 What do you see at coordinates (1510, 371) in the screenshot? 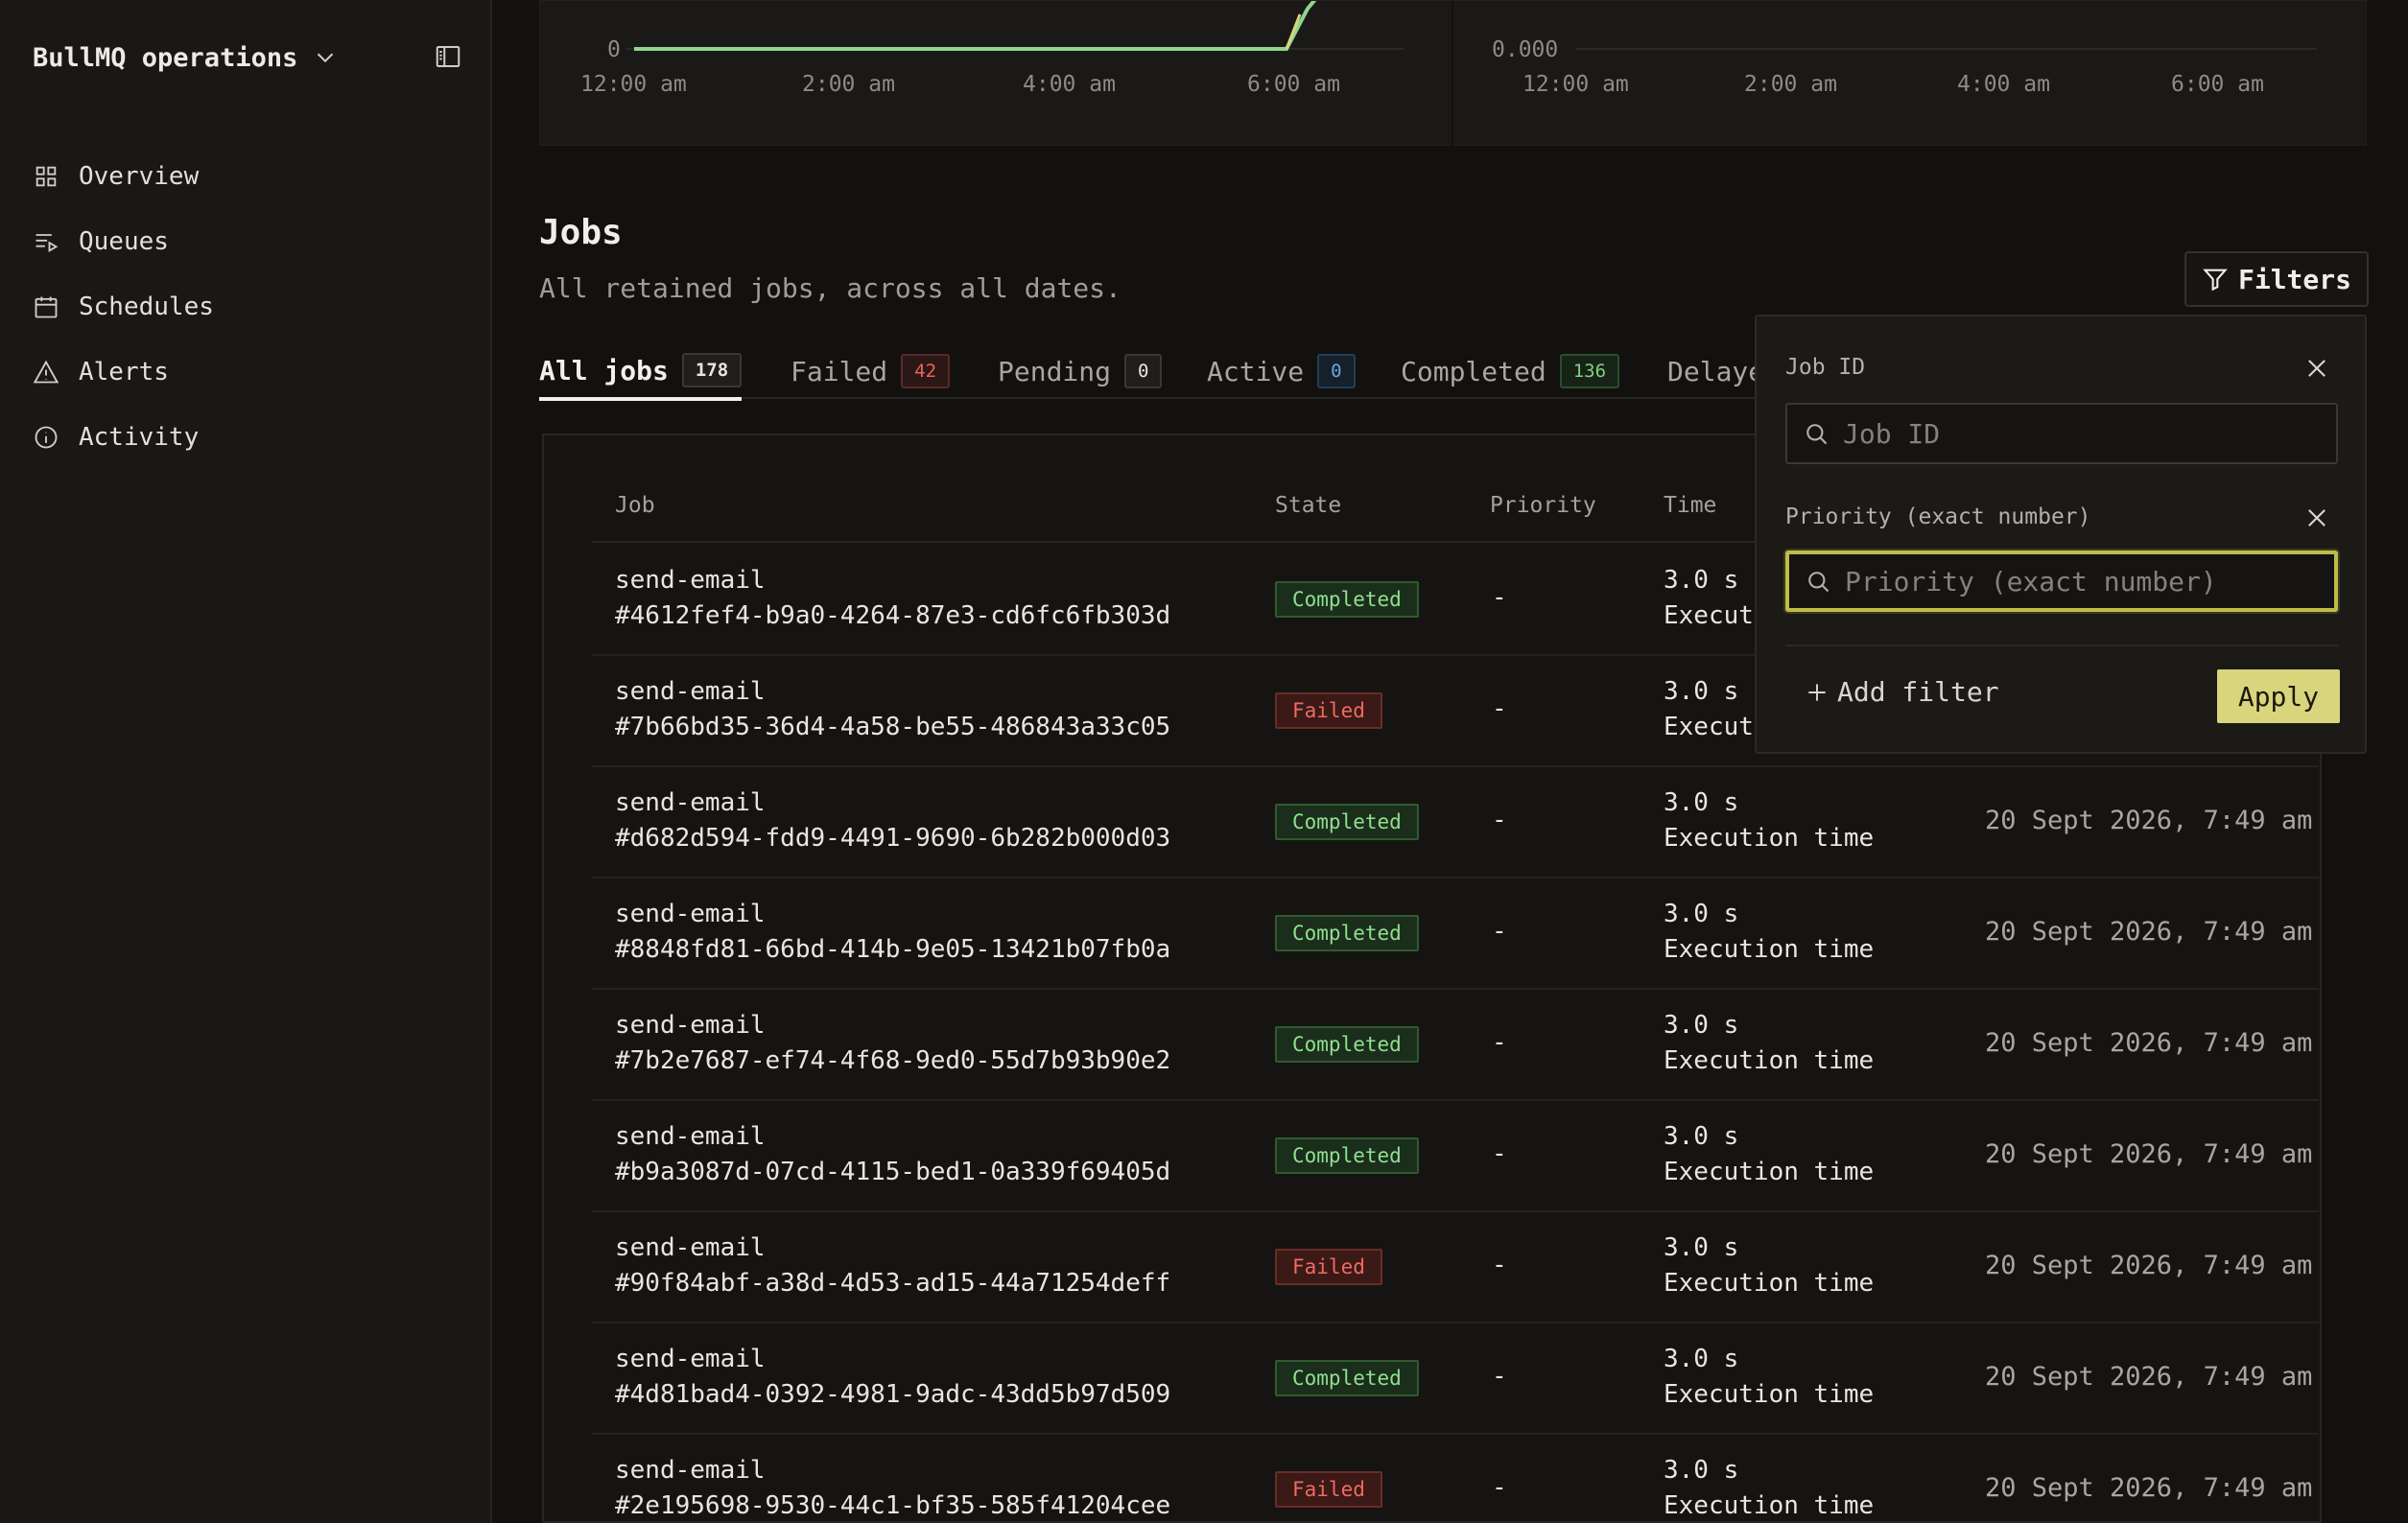
I see `tab-completed: Completed 136` at bounding box center [1510, 371].